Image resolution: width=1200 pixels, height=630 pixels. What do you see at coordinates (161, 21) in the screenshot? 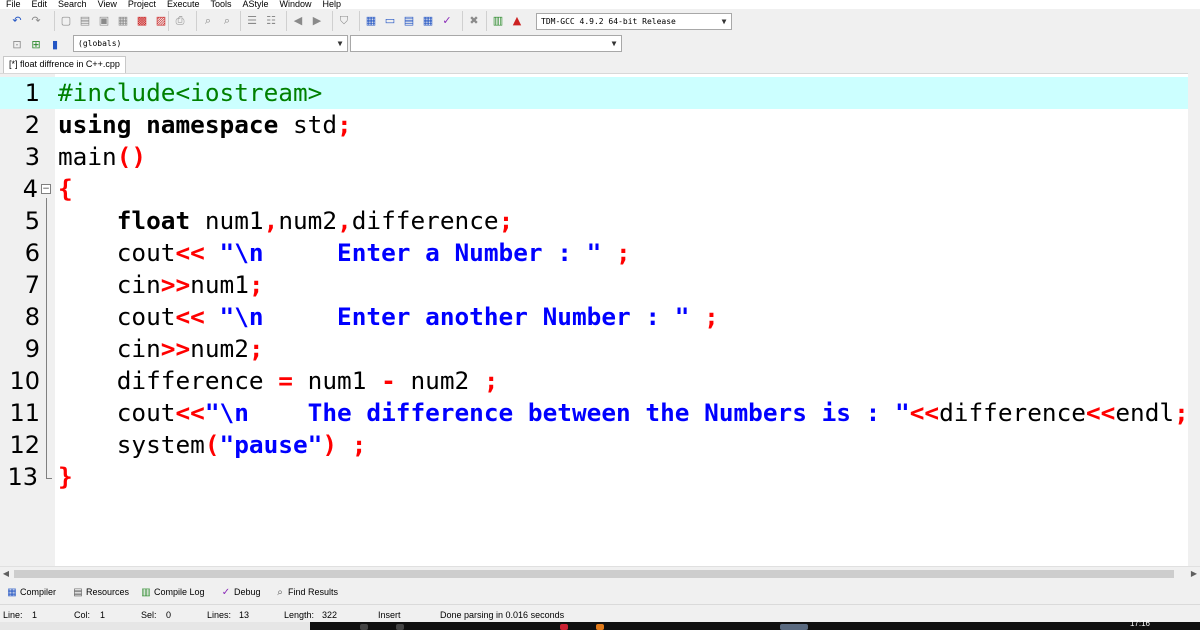
I see `close-all-icon: ▨` at bounding box center [161, 21].